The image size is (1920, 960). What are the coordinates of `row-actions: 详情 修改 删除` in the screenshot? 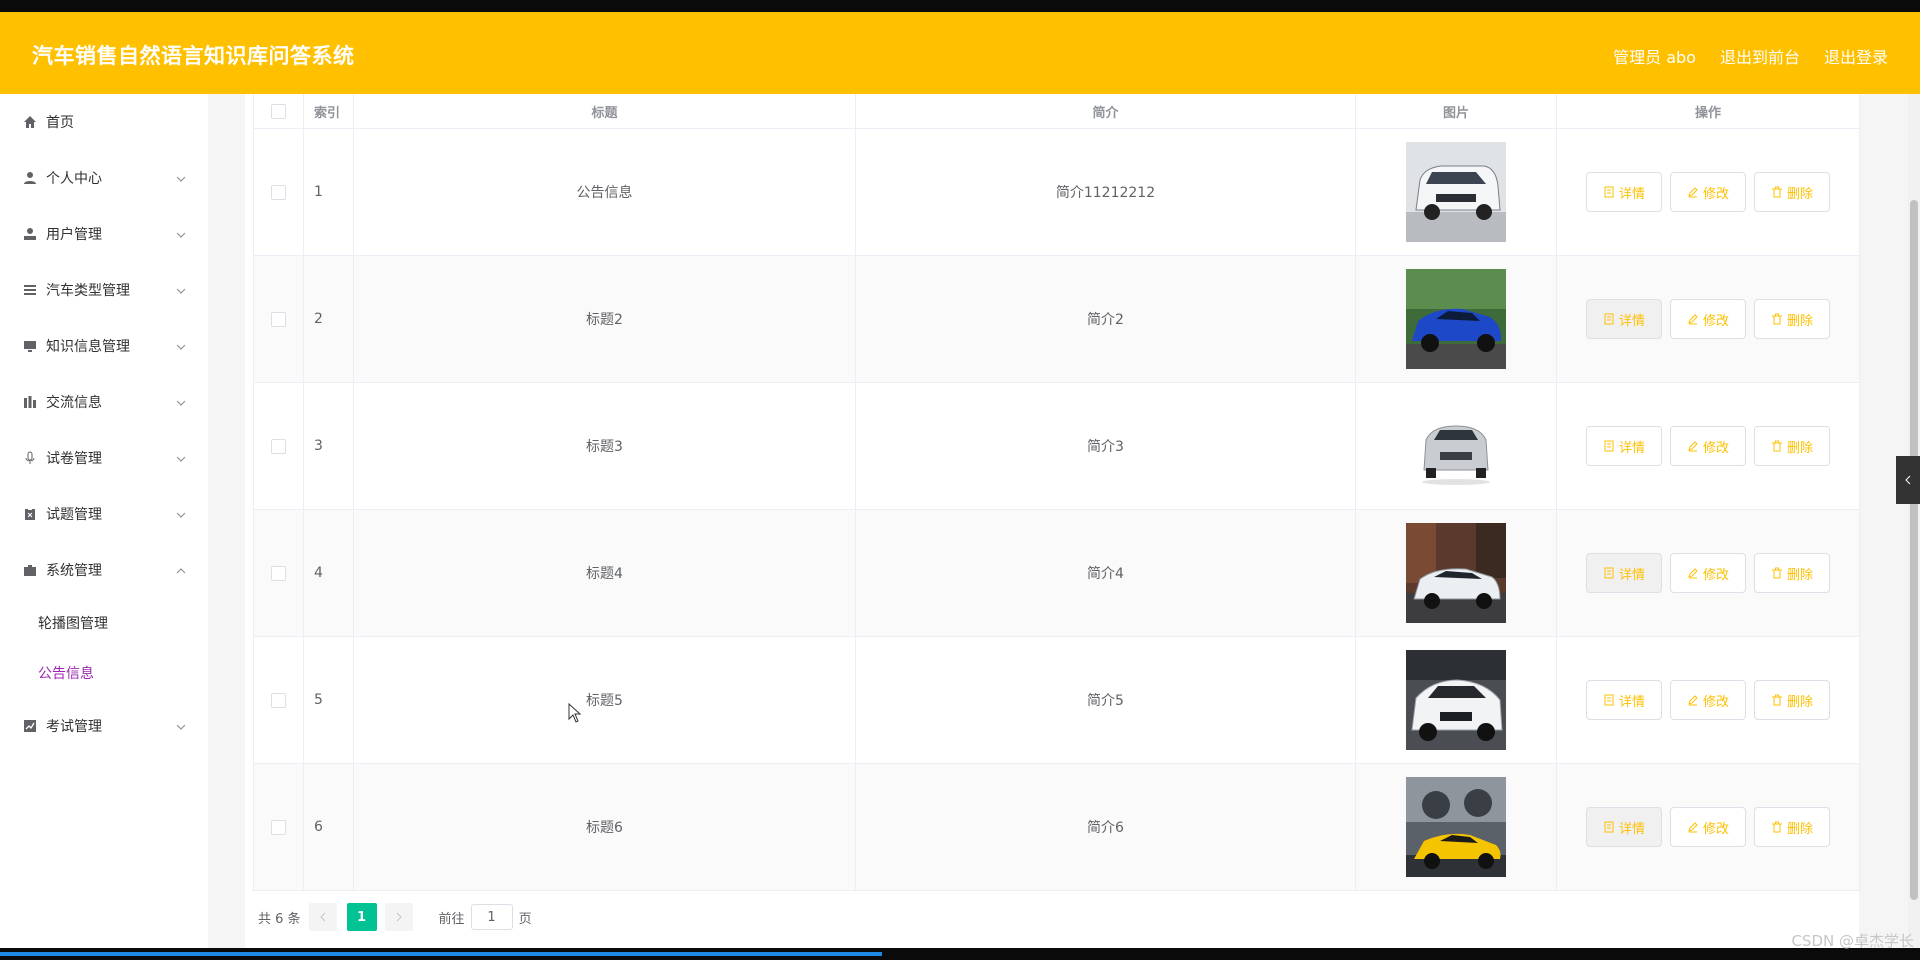 It's located at (1708, 446).